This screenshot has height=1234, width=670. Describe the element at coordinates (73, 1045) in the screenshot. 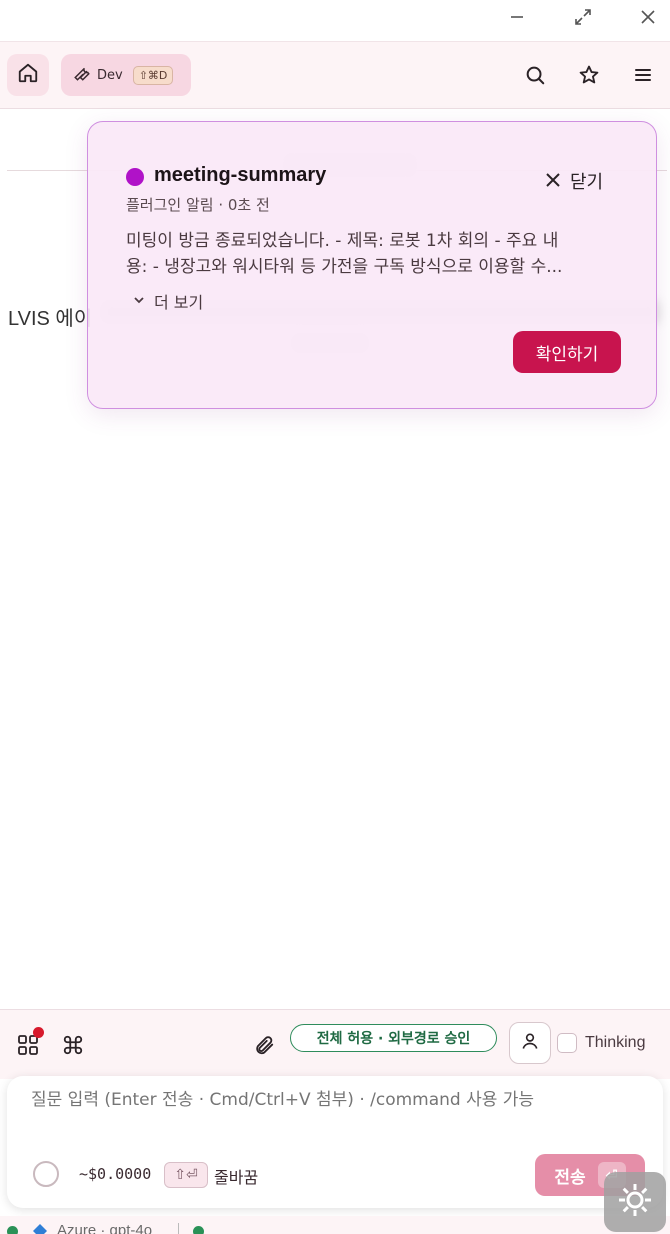

I see `command-icon` at that location.